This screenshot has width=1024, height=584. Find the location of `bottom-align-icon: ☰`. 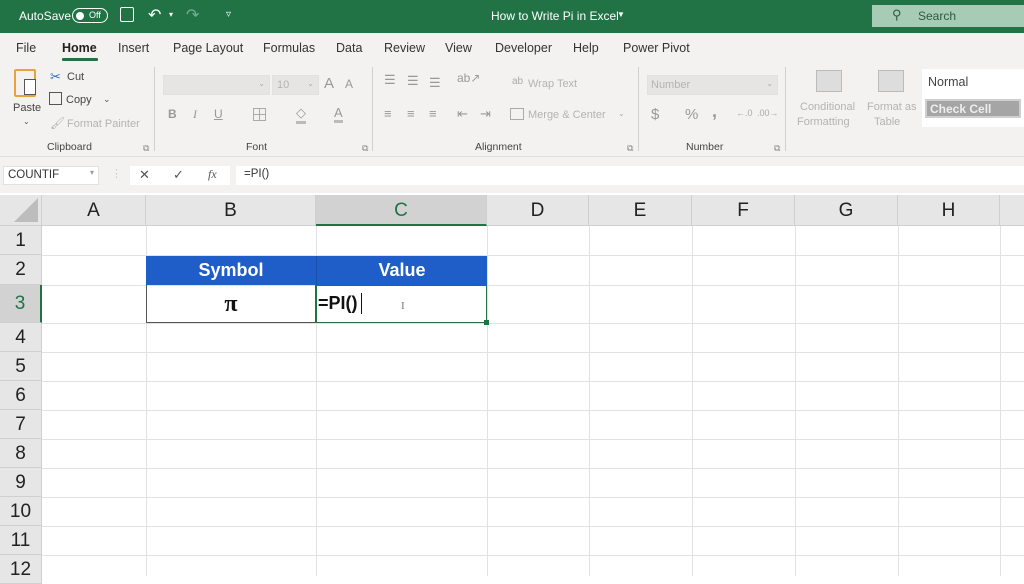

bottom-align-icon: ☰ is located at coordinates (435, 83).